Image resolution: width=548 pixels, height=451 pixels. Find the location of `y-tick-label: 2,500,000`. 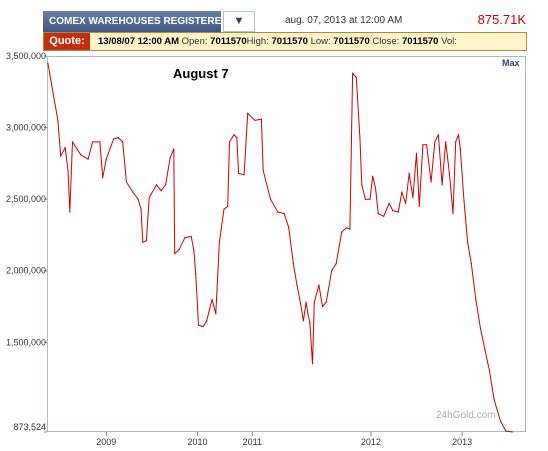

y-tick-label: 2,500,000 is located at coordinates (26, 199).